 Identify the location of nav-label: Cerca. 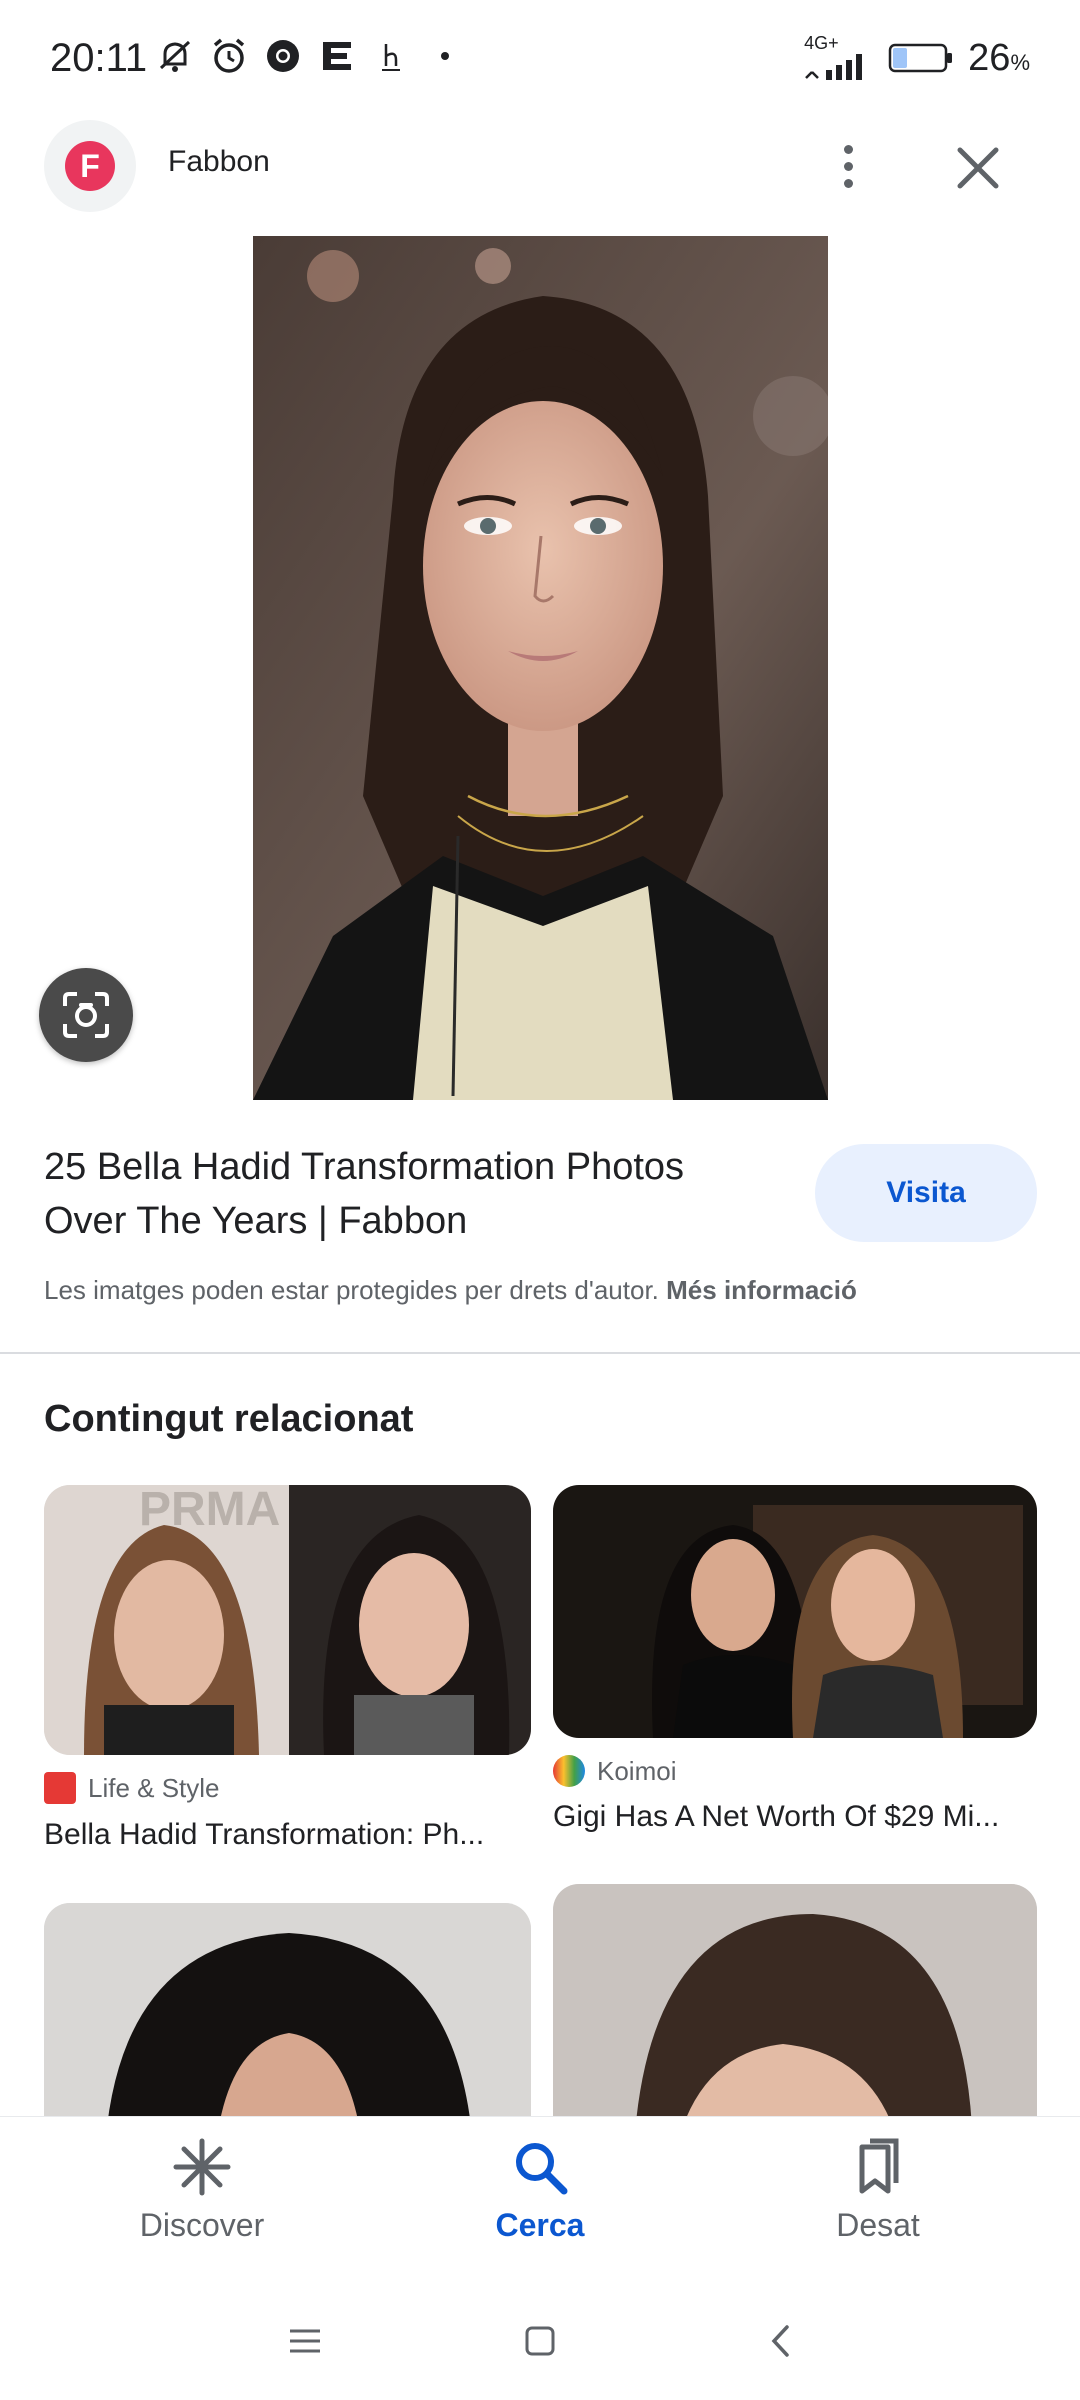
(540, 2225).